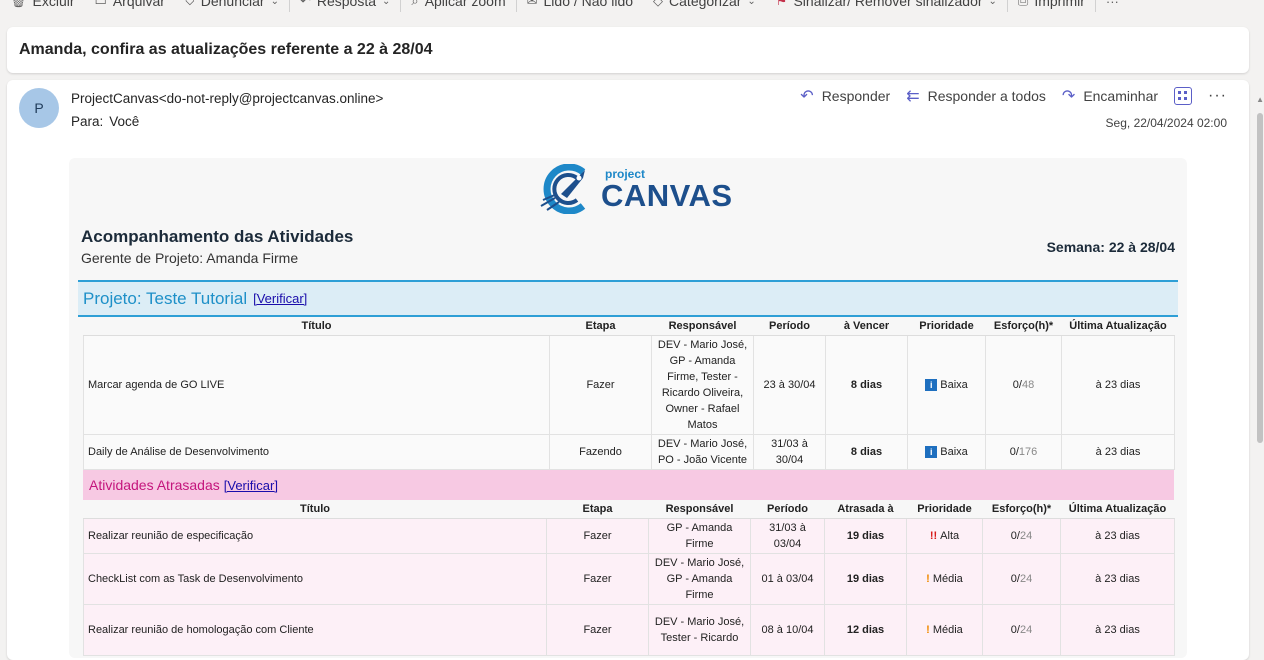 The image size is (1264, 660). I want to click on priority-label: Média, so click(947, 629).